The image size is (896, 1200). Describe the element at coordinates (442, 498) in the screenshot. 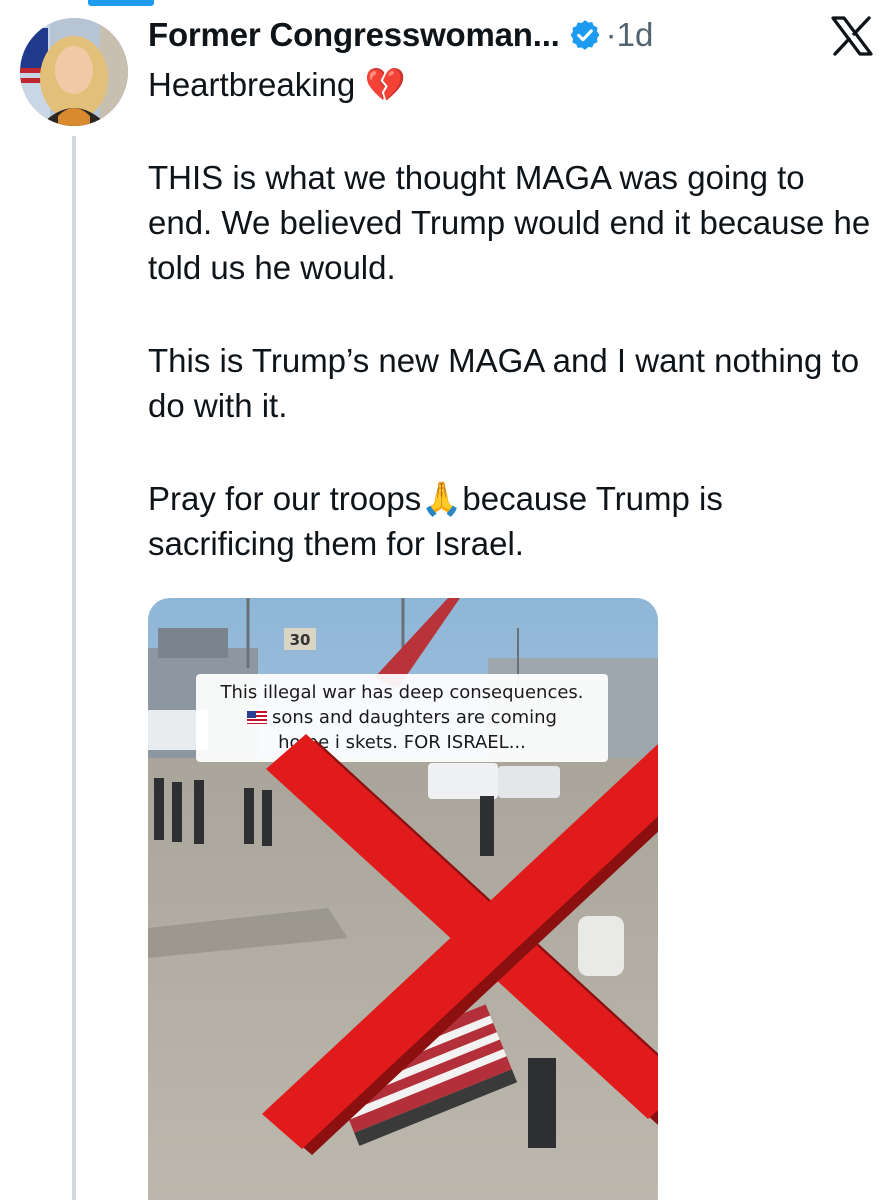

I see `praying-hands-icon: 🙏` at that location.